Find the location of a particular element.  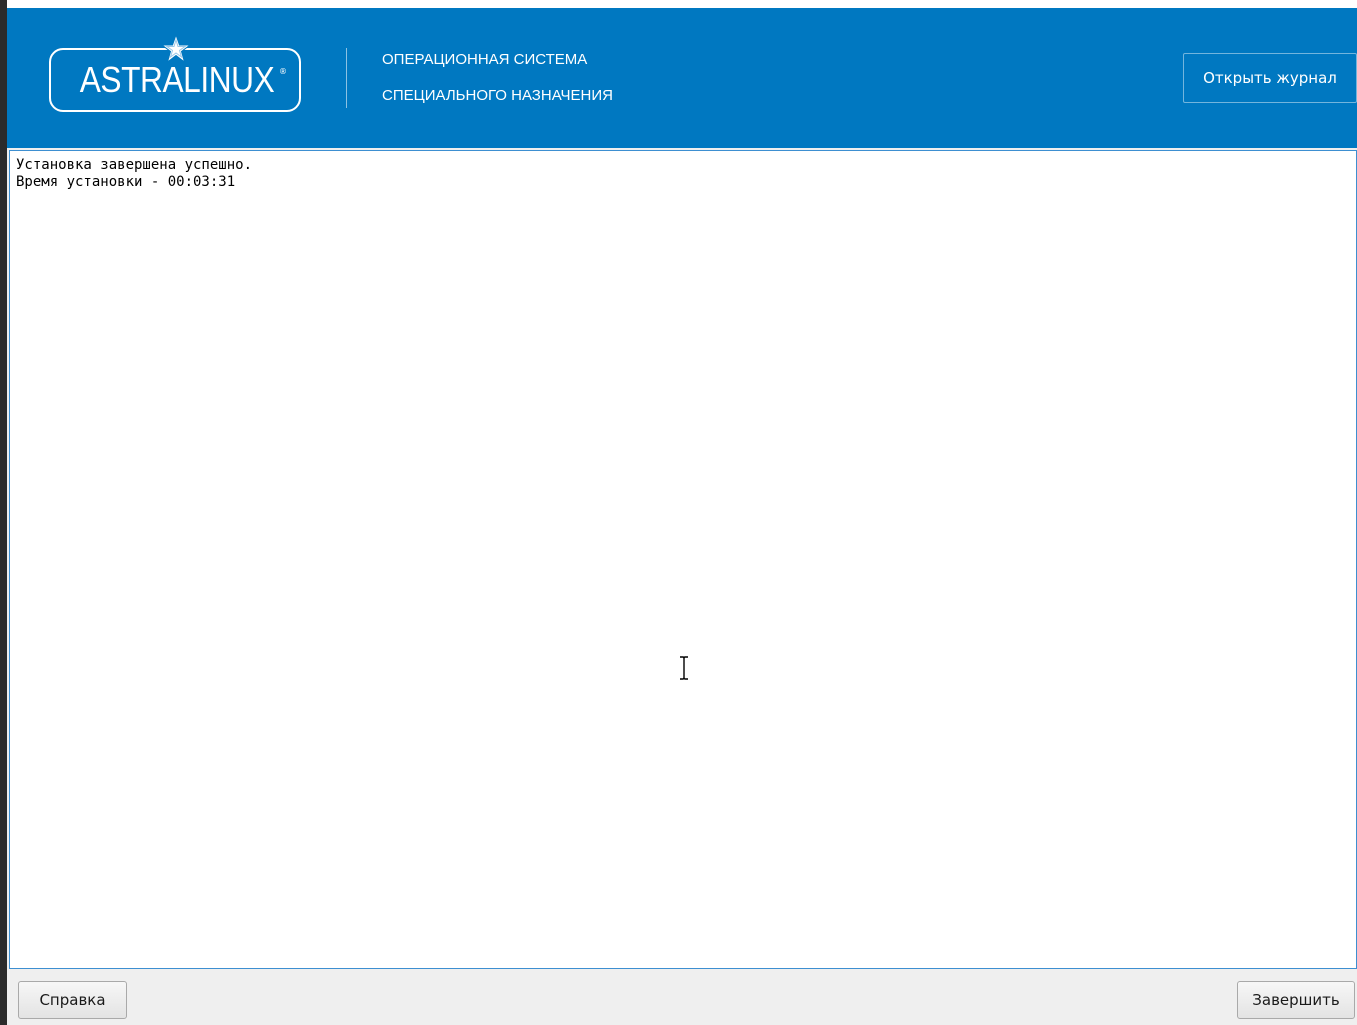

window-left-edge is located at coordinates (3, 512).